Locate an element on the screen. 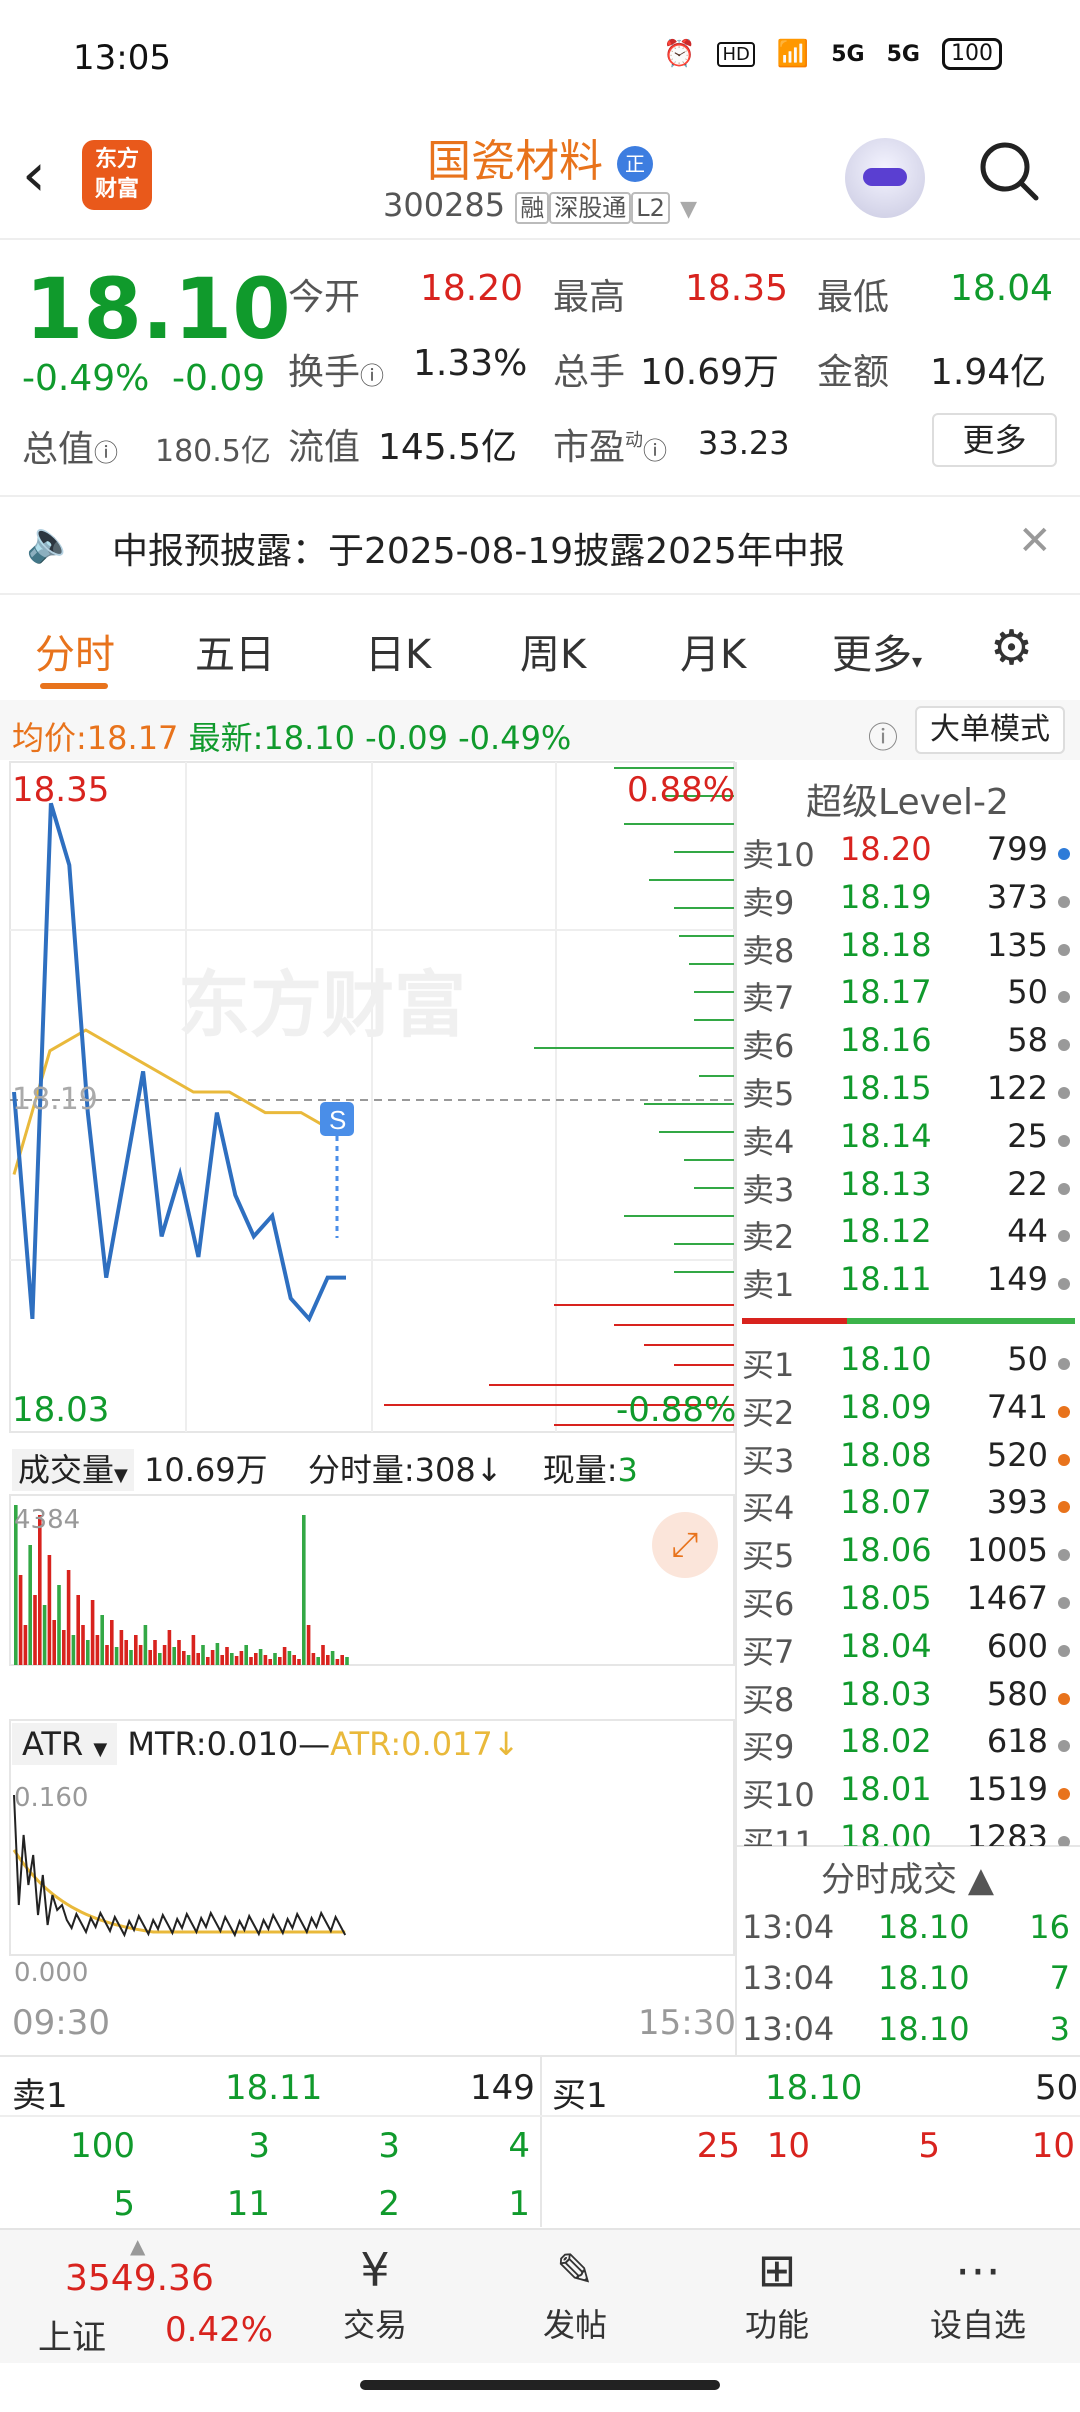 The image size is (1080, 2412). level-volume: 135 is located at coordinates (1017, 944).